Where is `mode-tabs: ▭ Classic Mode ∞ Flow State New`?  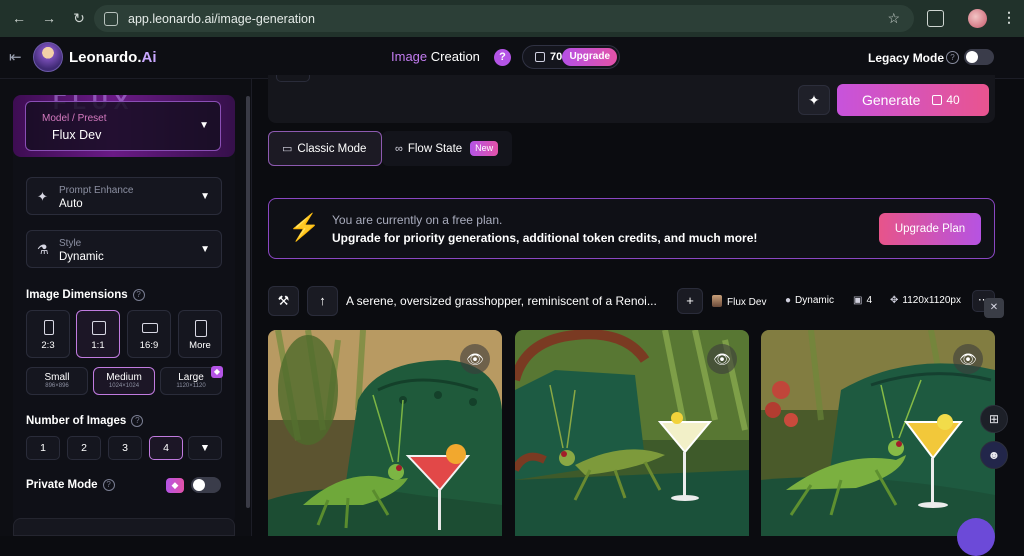 mode-tabs: ▭ Classic Mode ∞ Flow State New is located at coordinates (390, 148).